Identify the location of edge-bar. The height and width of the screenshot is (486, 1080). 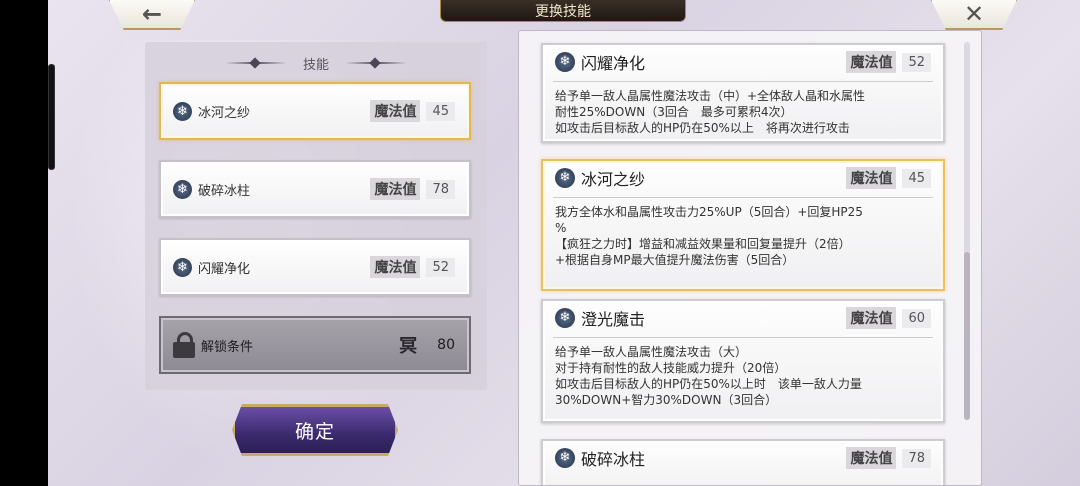
(51, 117).